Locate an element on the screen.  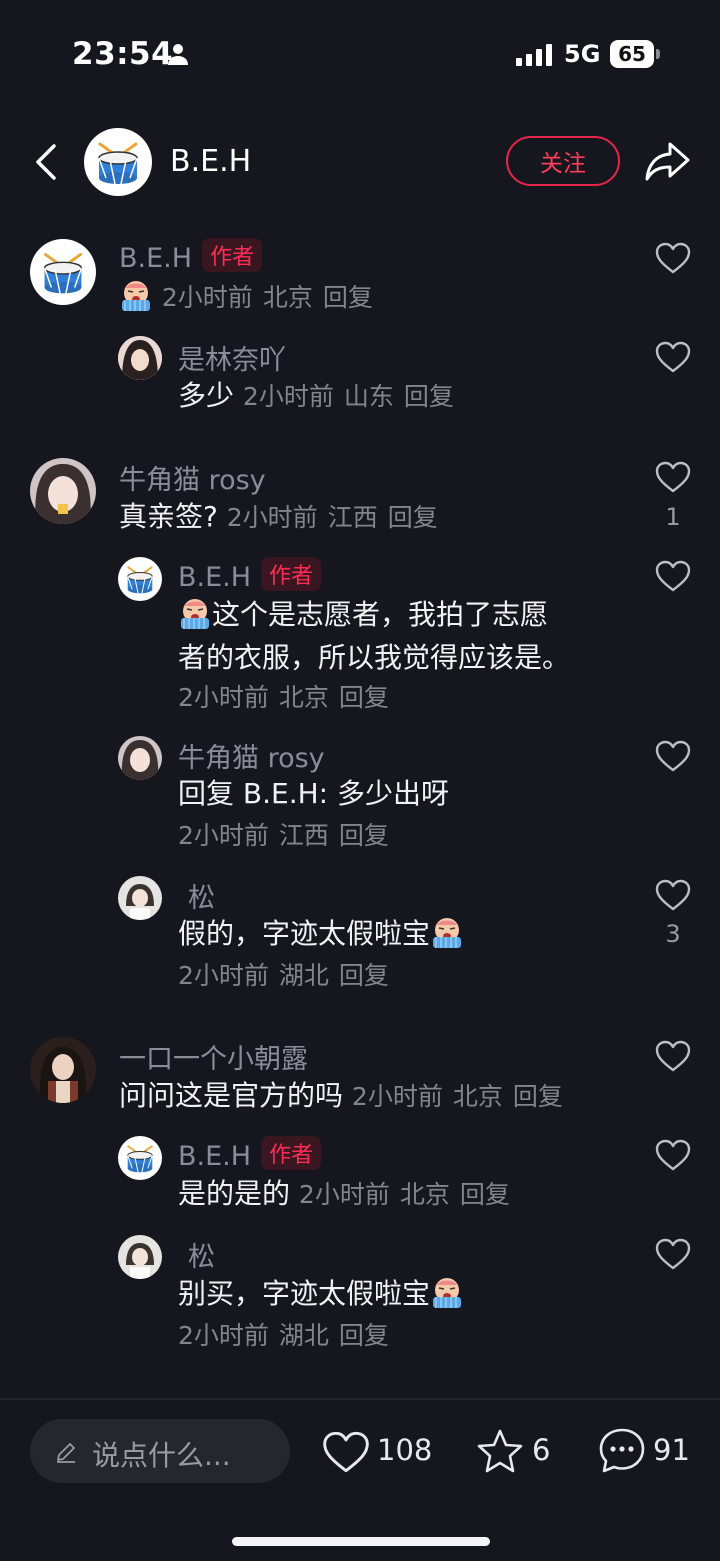
star-icon is located at coordinates (500, 1451).